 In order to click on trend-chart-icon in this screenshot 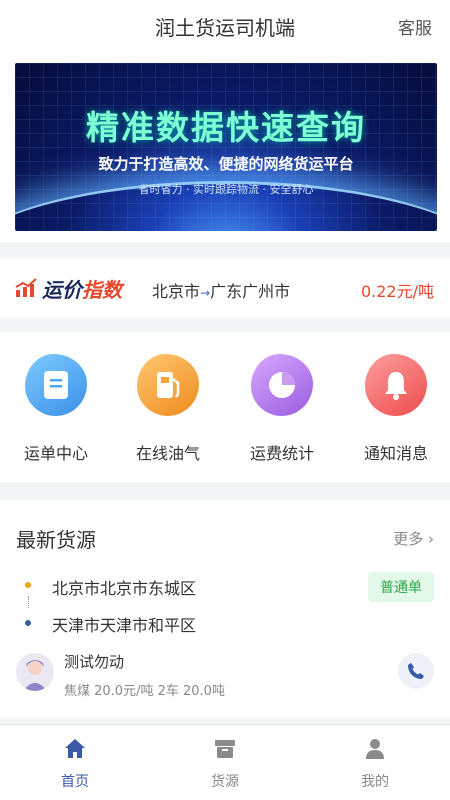, I will do `click(26, 287)`.